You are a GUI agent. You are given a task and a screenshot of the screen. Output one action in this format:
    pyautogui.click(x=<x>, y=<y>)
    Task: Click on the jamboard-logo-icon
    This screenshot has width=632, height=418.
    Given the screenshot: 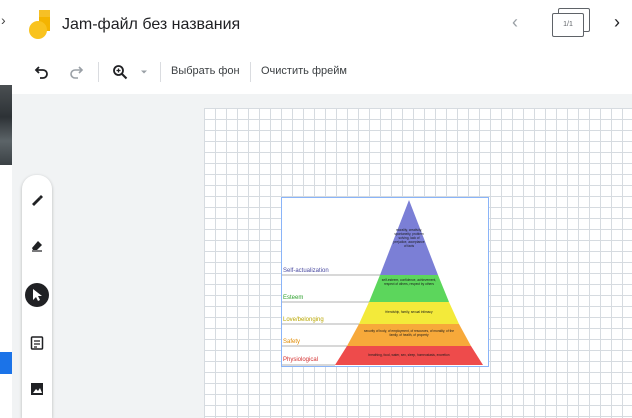 What is the action you would take?
    pyautogui.click(x=39, y=24)
    